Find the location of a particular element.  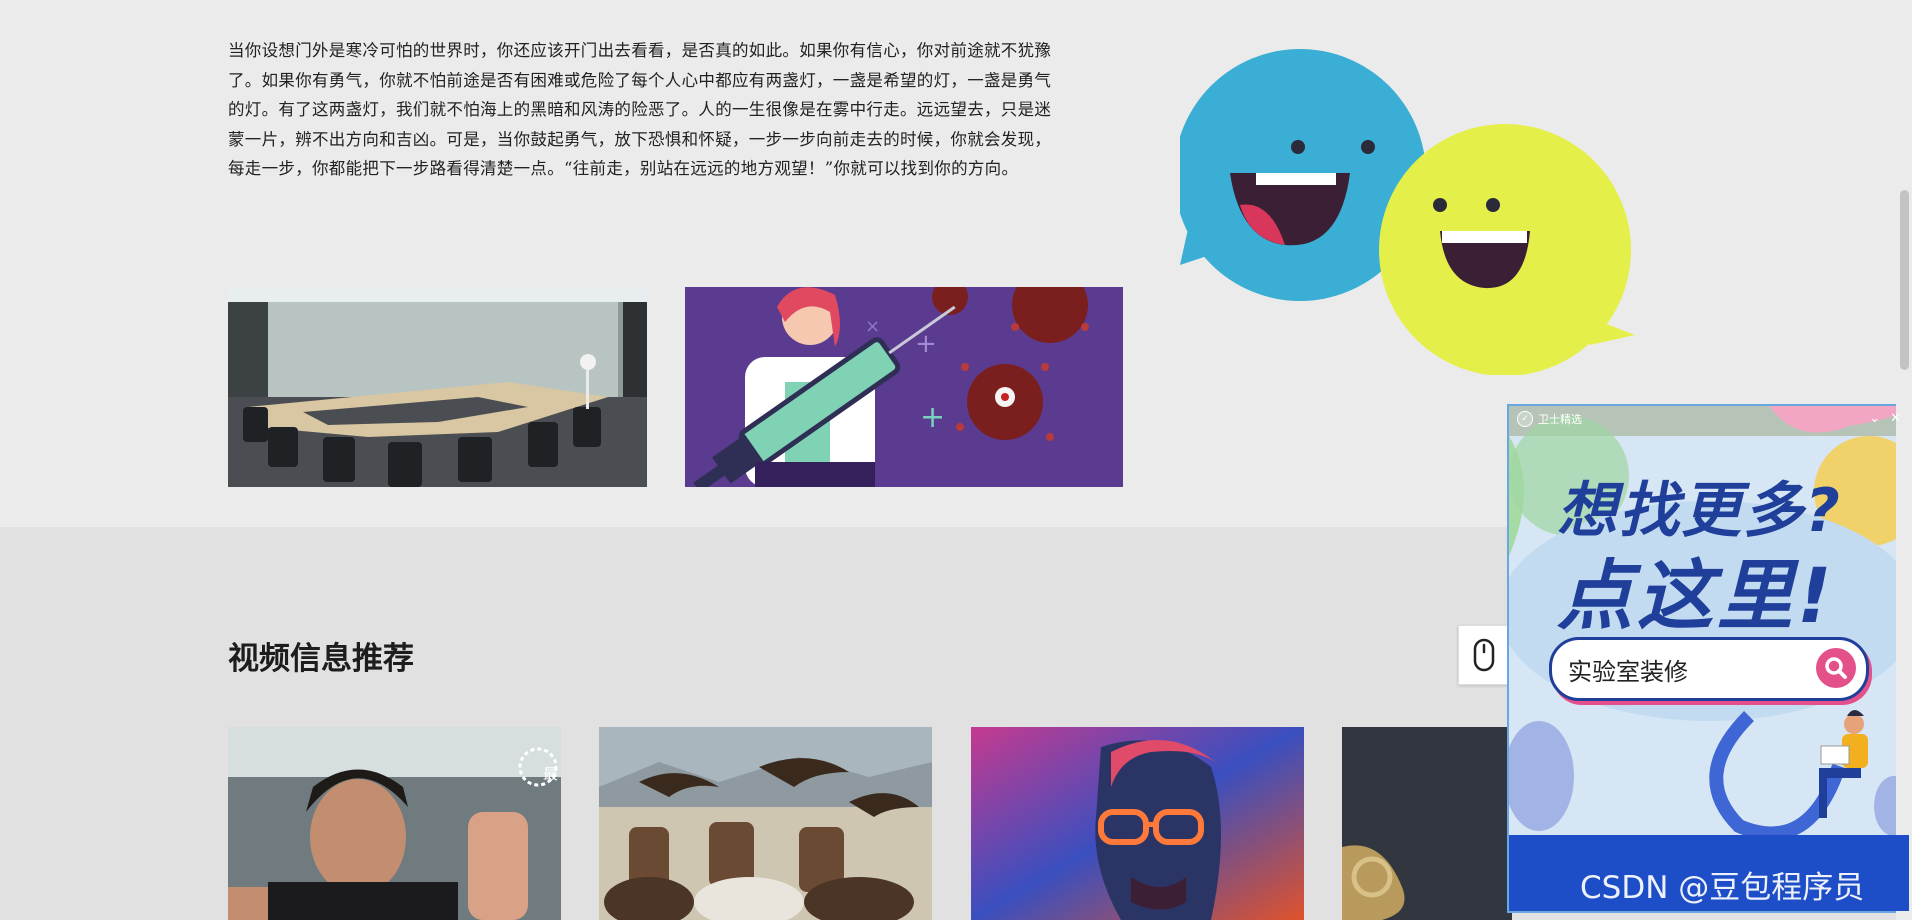

mouse-scroll-widget is located at coordinates (1484, 655).